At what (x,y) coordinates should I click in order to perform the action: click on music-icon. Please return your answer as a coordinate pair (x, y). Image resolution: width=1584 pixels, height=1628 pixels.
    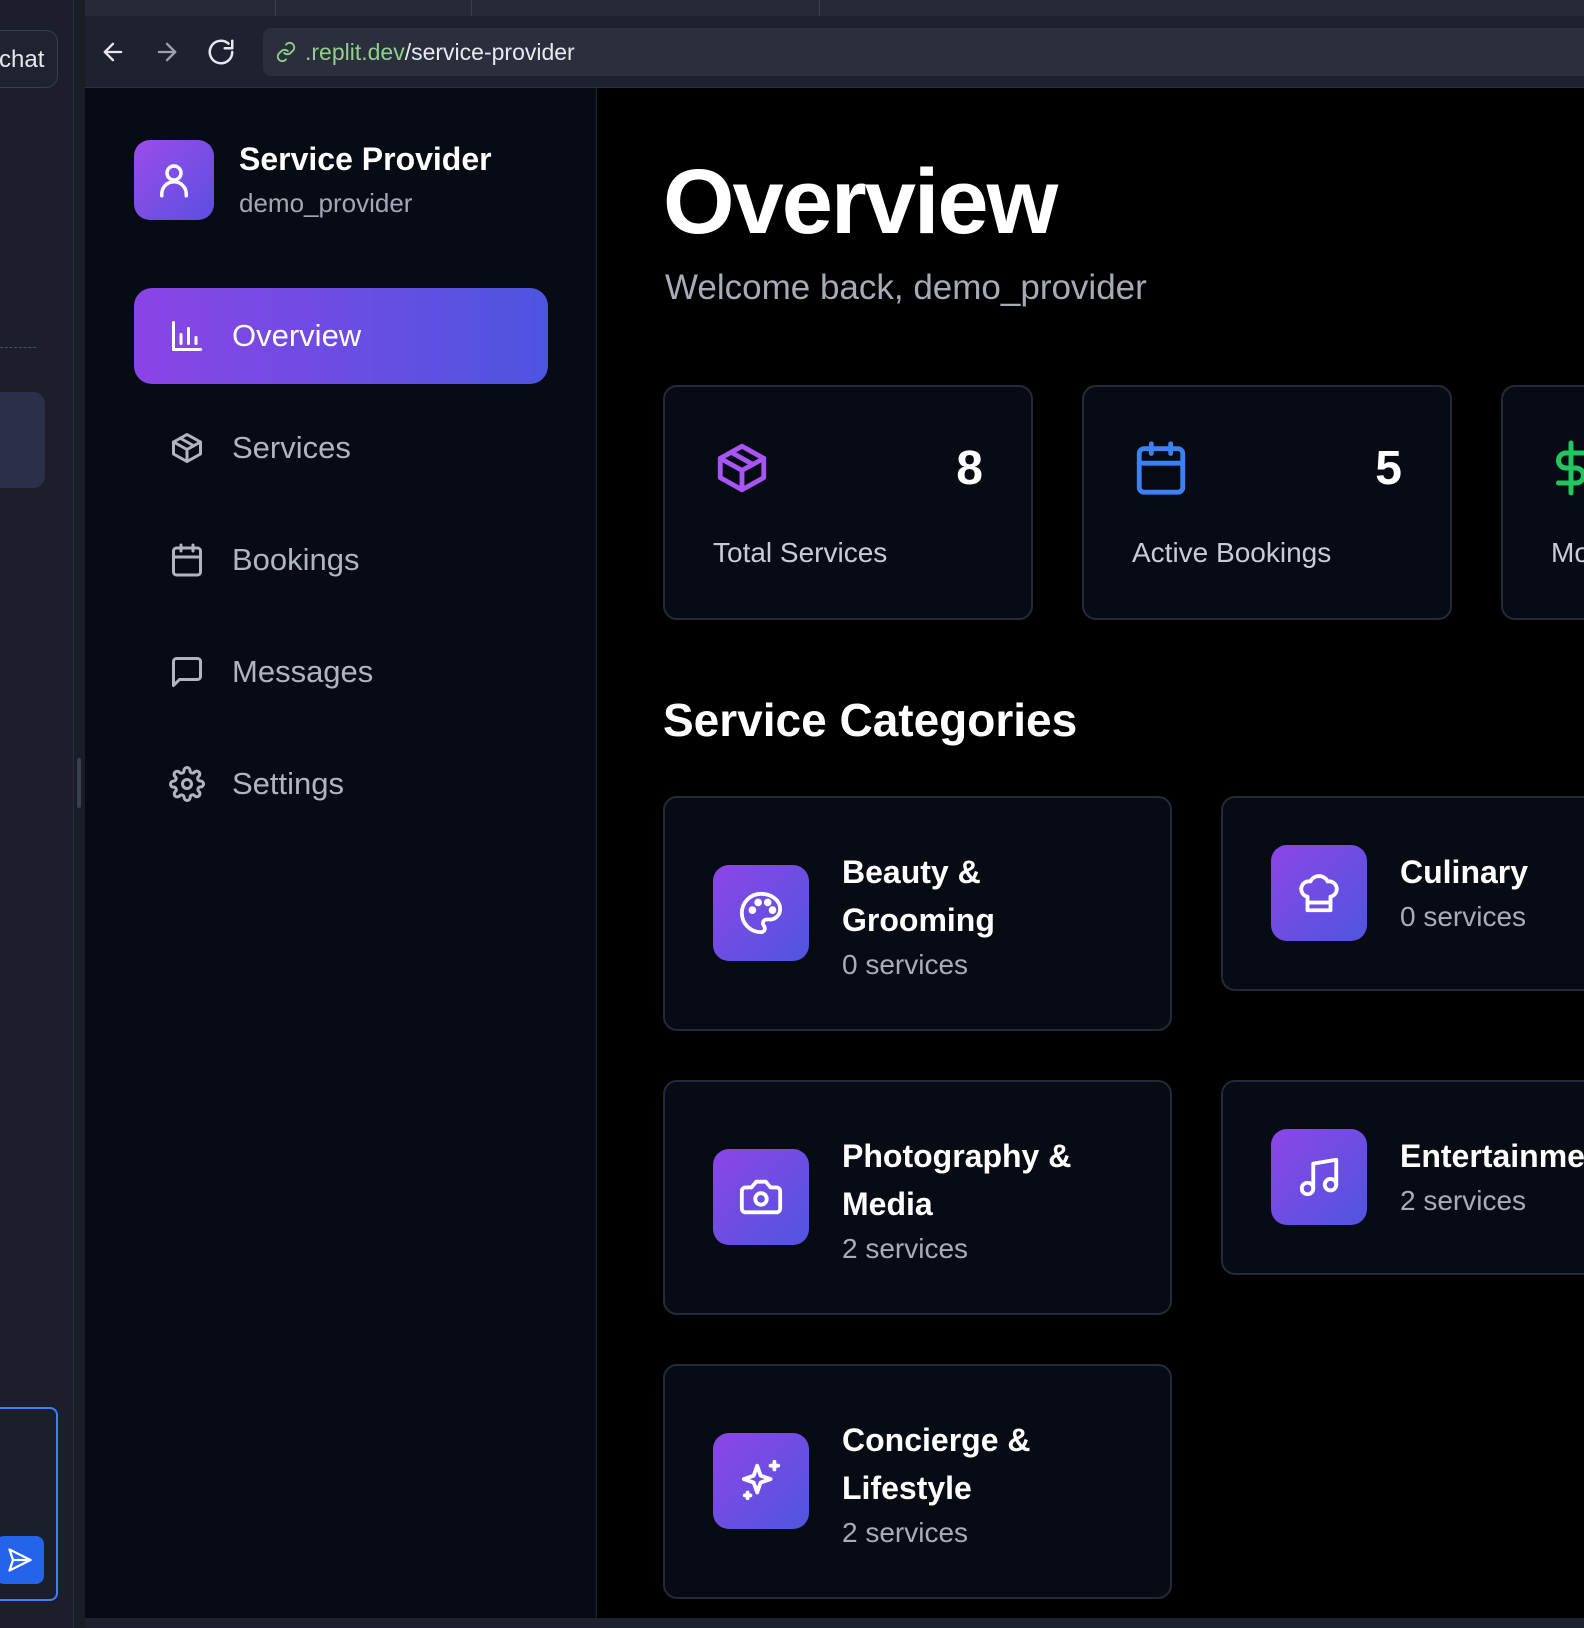
    Looking at the image, I should click on (1319, 1177).